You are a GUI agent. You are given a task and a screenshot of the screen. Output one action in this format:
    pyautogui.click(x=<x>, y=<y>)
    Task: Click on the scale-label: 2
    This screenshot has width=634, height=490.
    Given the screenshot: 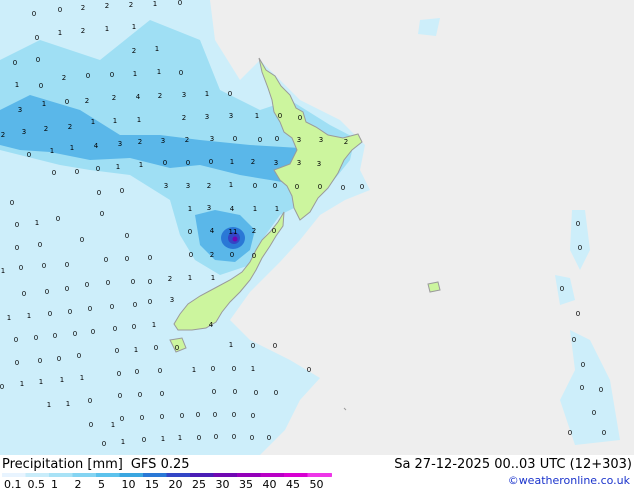 What is the action you would take?
    pyautogui.click(x=78, y=483)
    